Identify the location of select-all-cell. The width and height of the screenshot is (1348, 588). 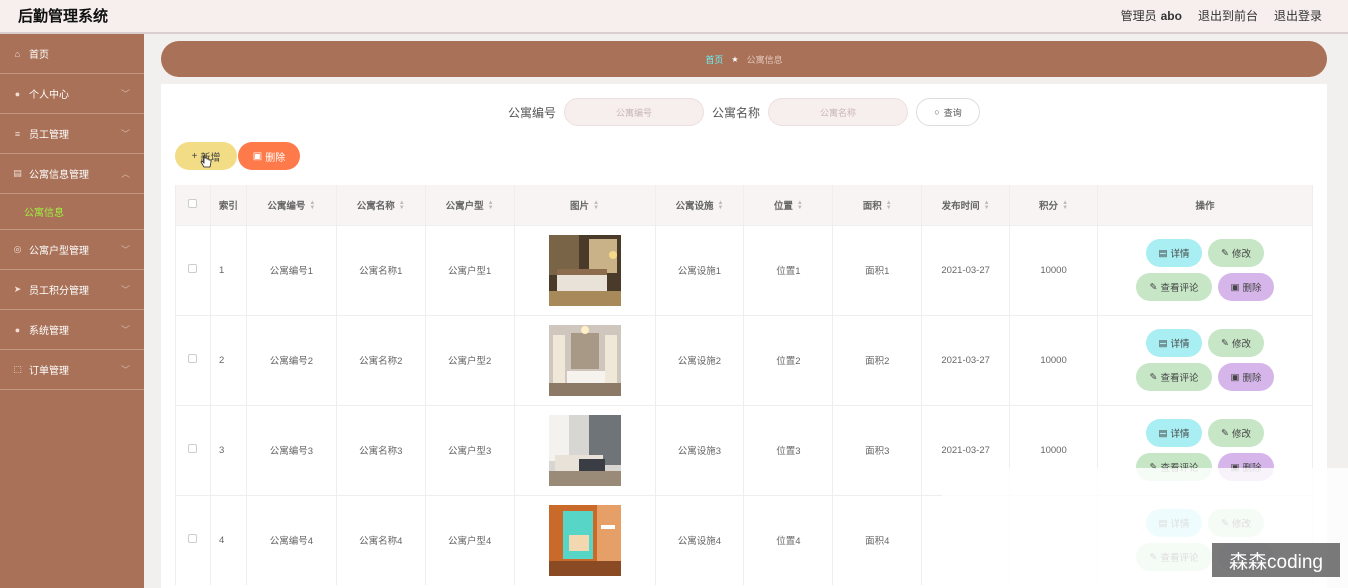
(193, 205).